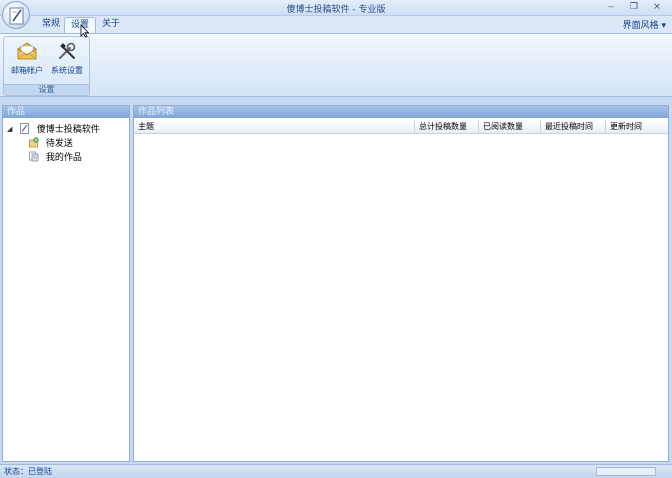  I want to click on system-settings-button: 系统设置, so click(67, 60).